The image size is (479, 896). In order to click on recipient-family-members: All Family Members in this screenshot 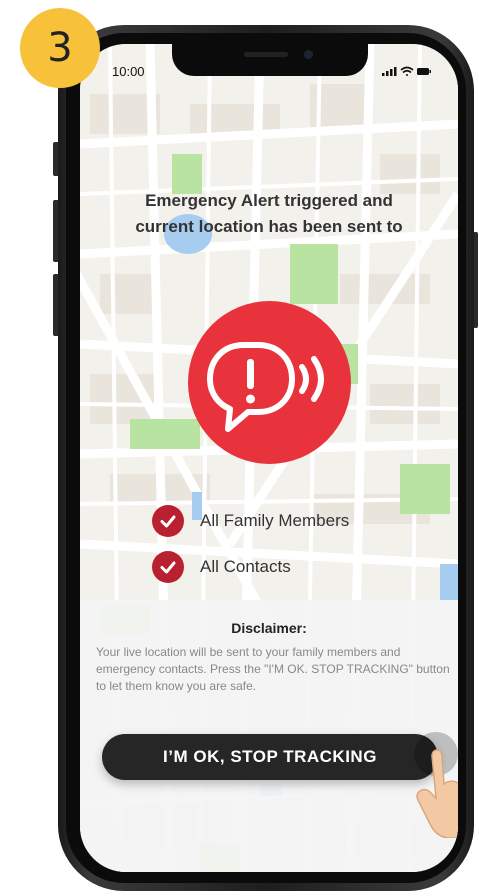, I will do `click(250, 521)`.